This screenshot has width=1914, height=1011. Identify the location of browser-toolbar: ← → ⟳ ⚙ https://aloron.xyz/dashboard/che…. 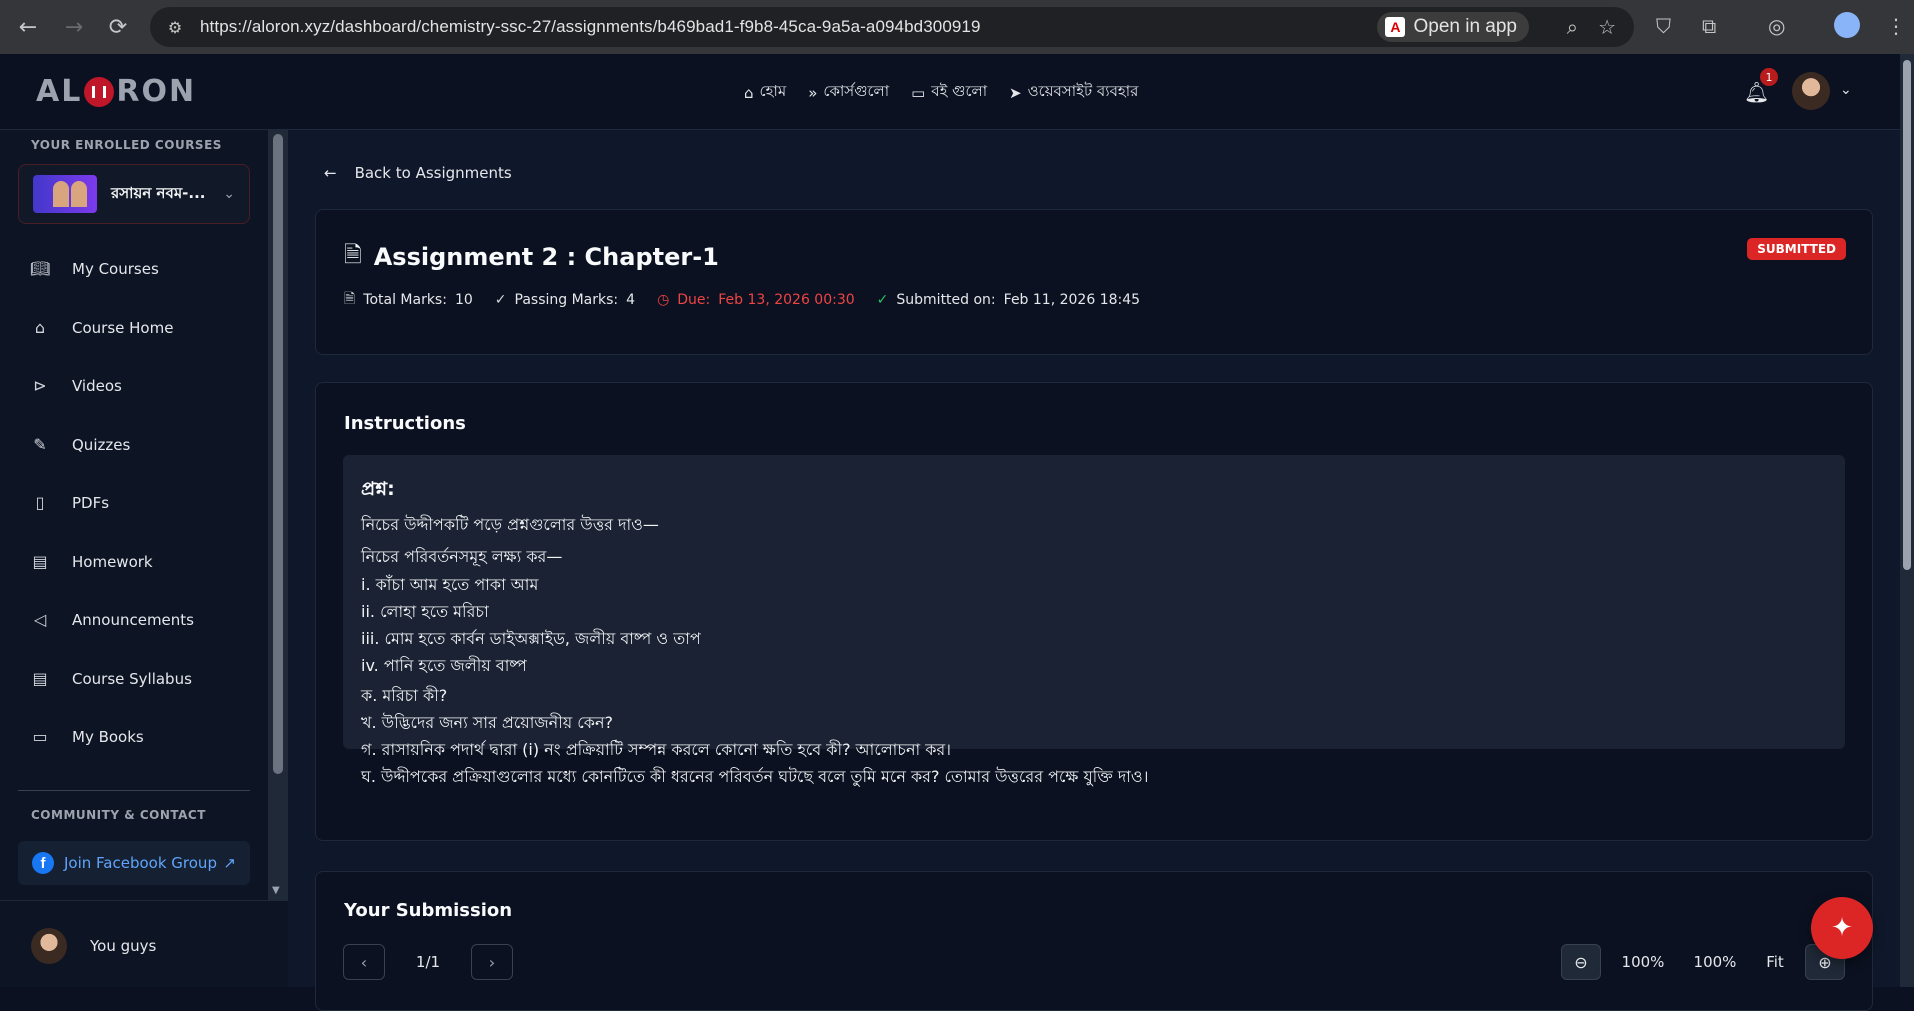
(957, 27).